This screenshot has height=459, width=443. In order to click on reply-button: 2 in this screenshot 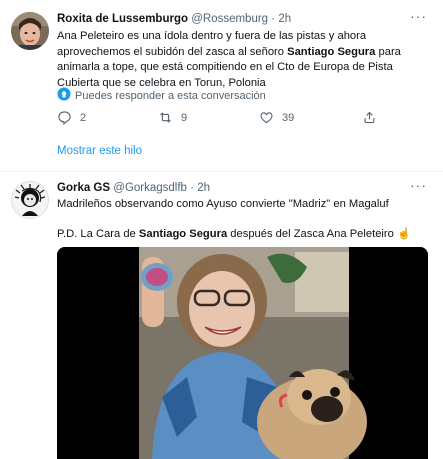, I will do `click(71, 117)`.